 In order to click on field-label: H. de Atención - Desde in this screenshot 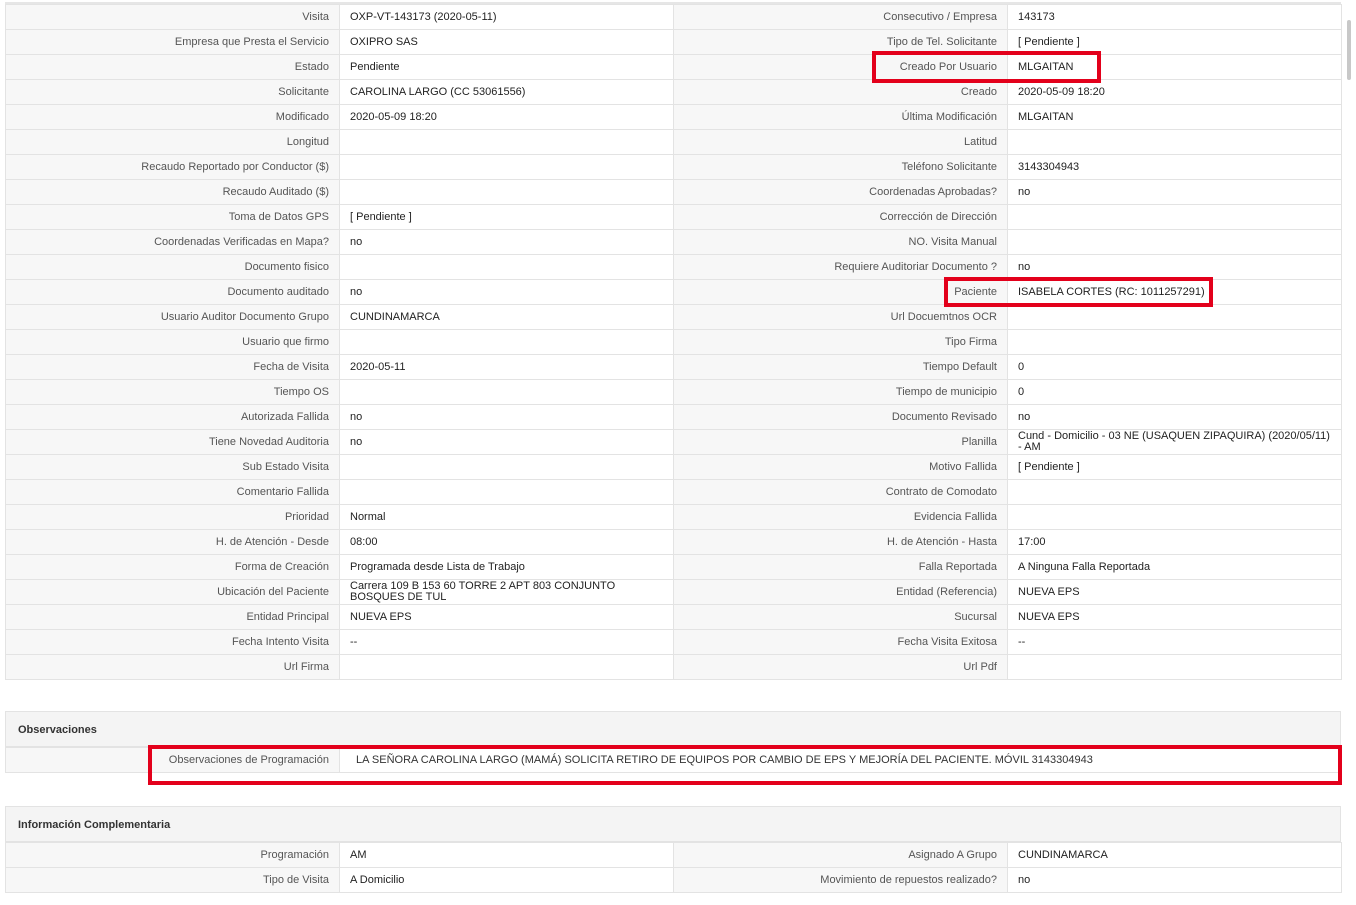, I will do `click(172, 542)`.